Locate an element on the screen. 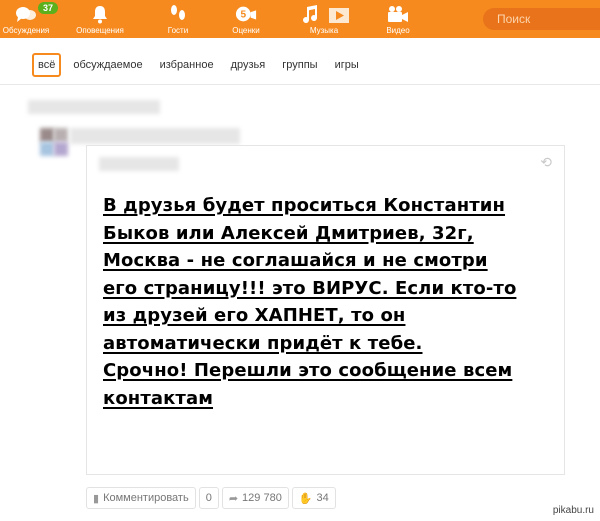  music-note-icon is located at coordinates (324, 14).